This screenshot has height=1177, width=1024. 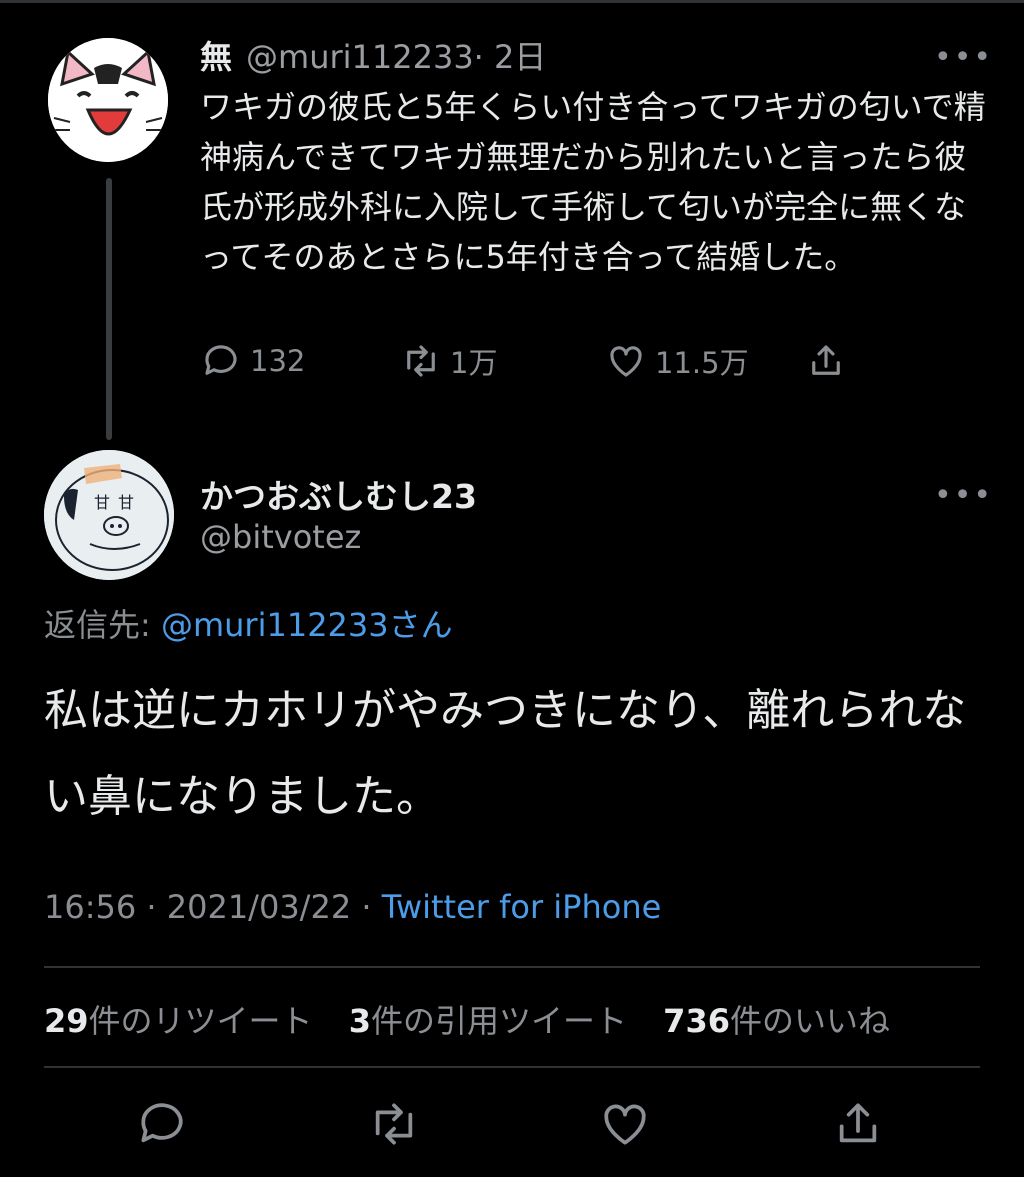 What do you see at coordinates (280, 537) in the screenshot?
I see `reply-handle: @bitvotez` at bounding box center [280, 537].